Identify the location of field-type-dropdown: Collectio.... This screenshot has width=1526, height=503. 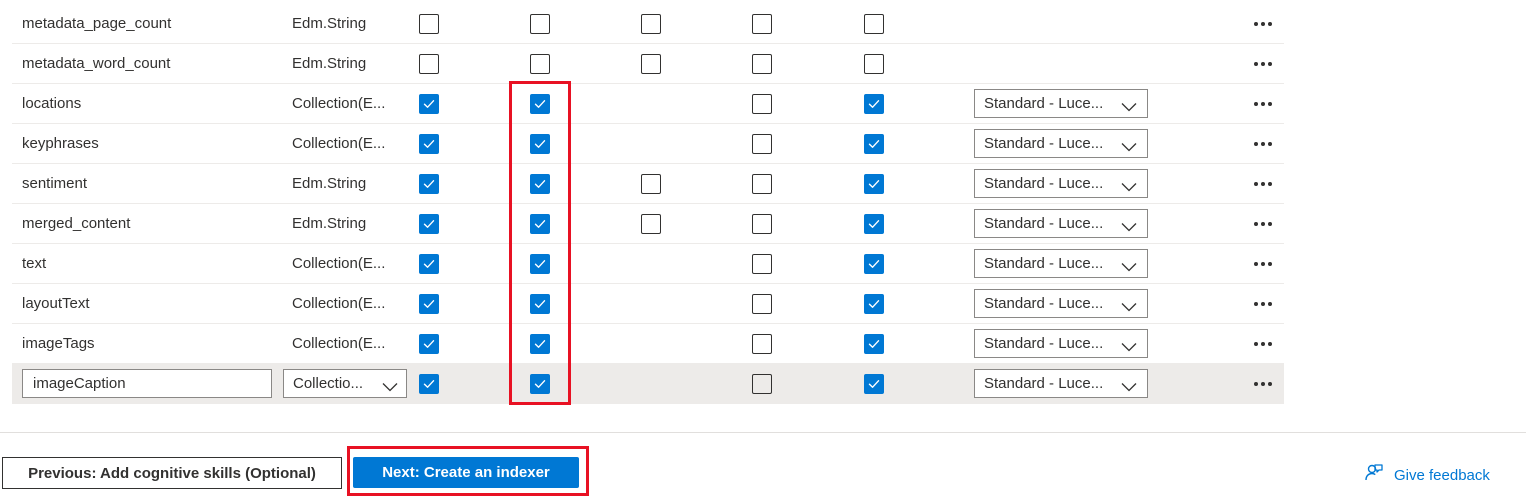
(345, 383).